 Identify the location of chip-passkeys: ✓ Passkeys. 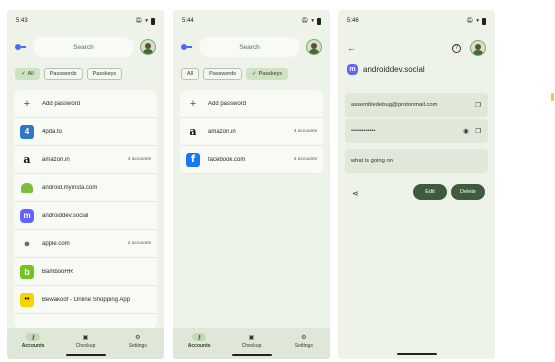
(267, 74).